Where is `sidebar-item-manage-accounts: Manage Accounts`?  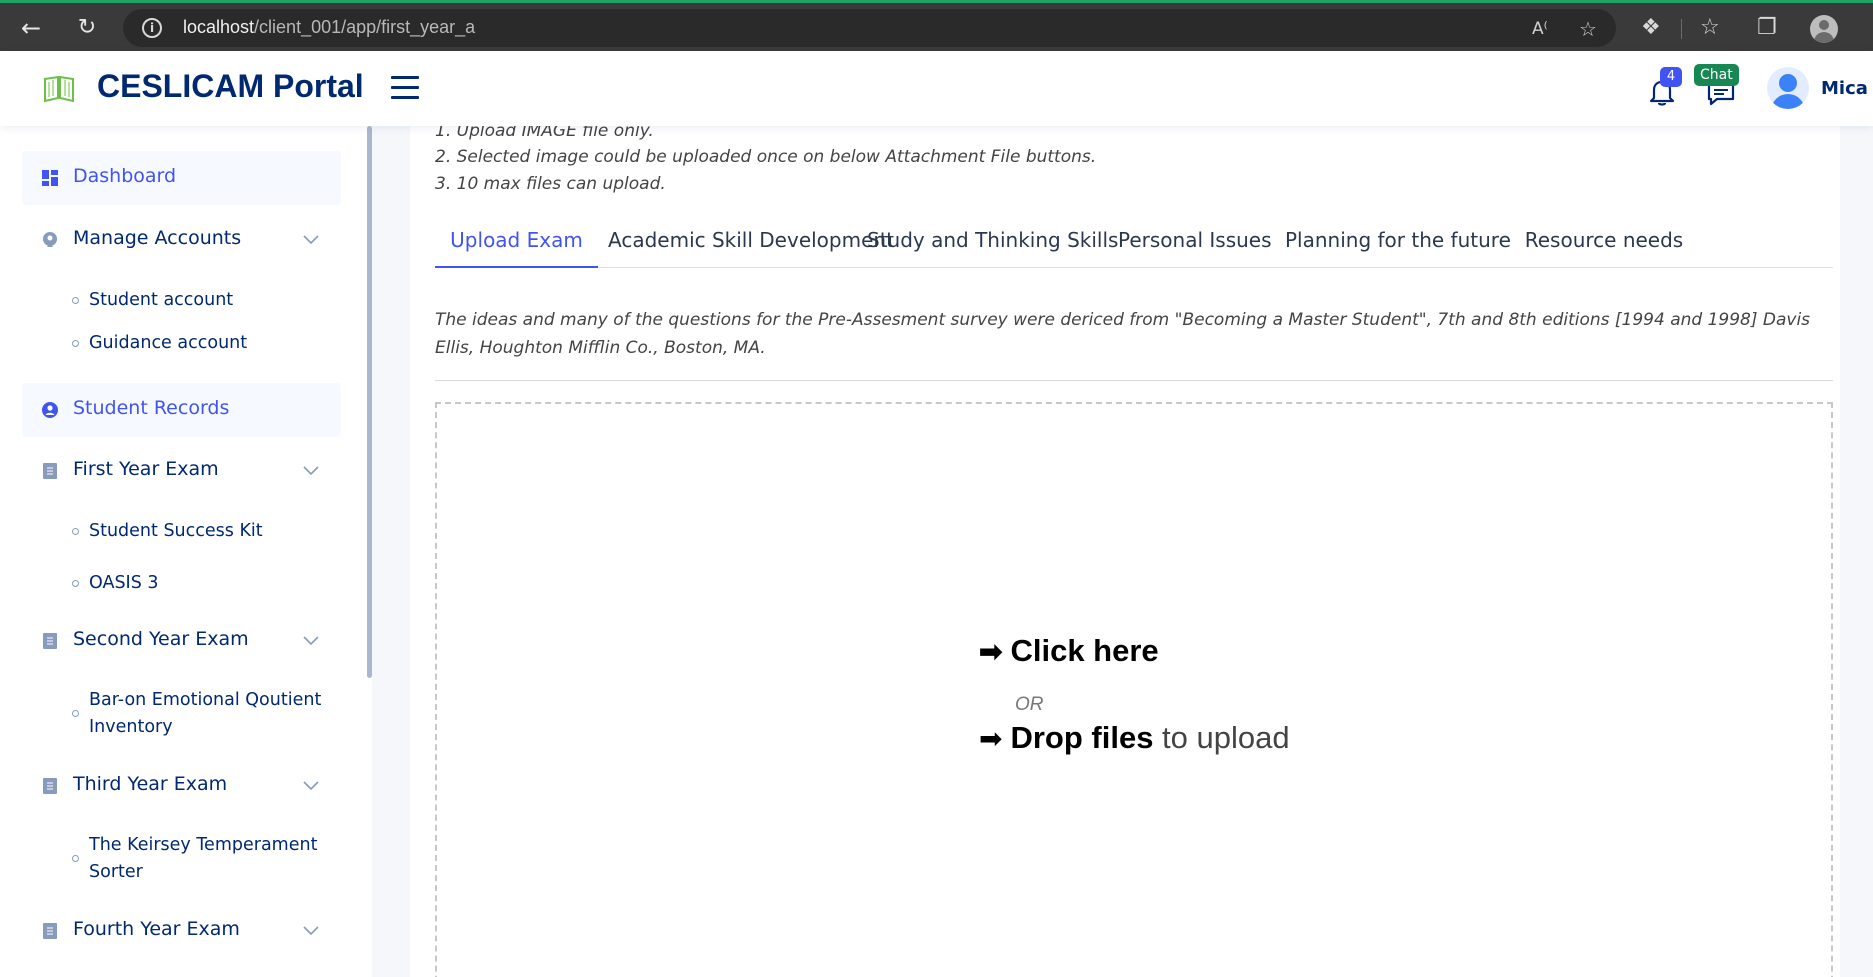 sidebar-item-manage-accounts: Manage Accounts is located at coordinates (181, 240).